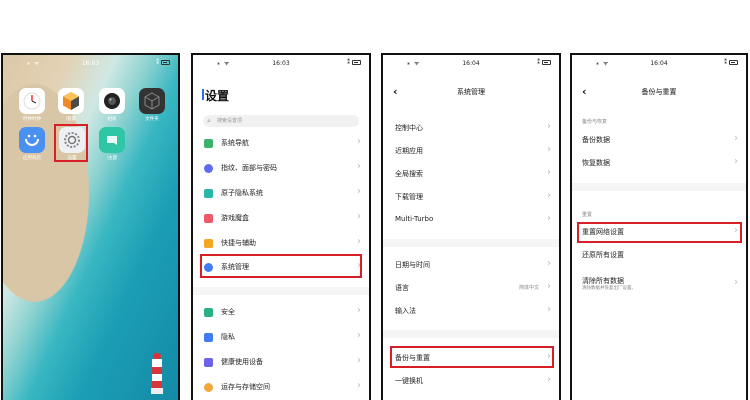 This screenshot has height=400, width=750. Describe the element at coordinates (281, 389) in the screenshot. I see `settings-item-storage: 运存与存储空间 ›` at that location.